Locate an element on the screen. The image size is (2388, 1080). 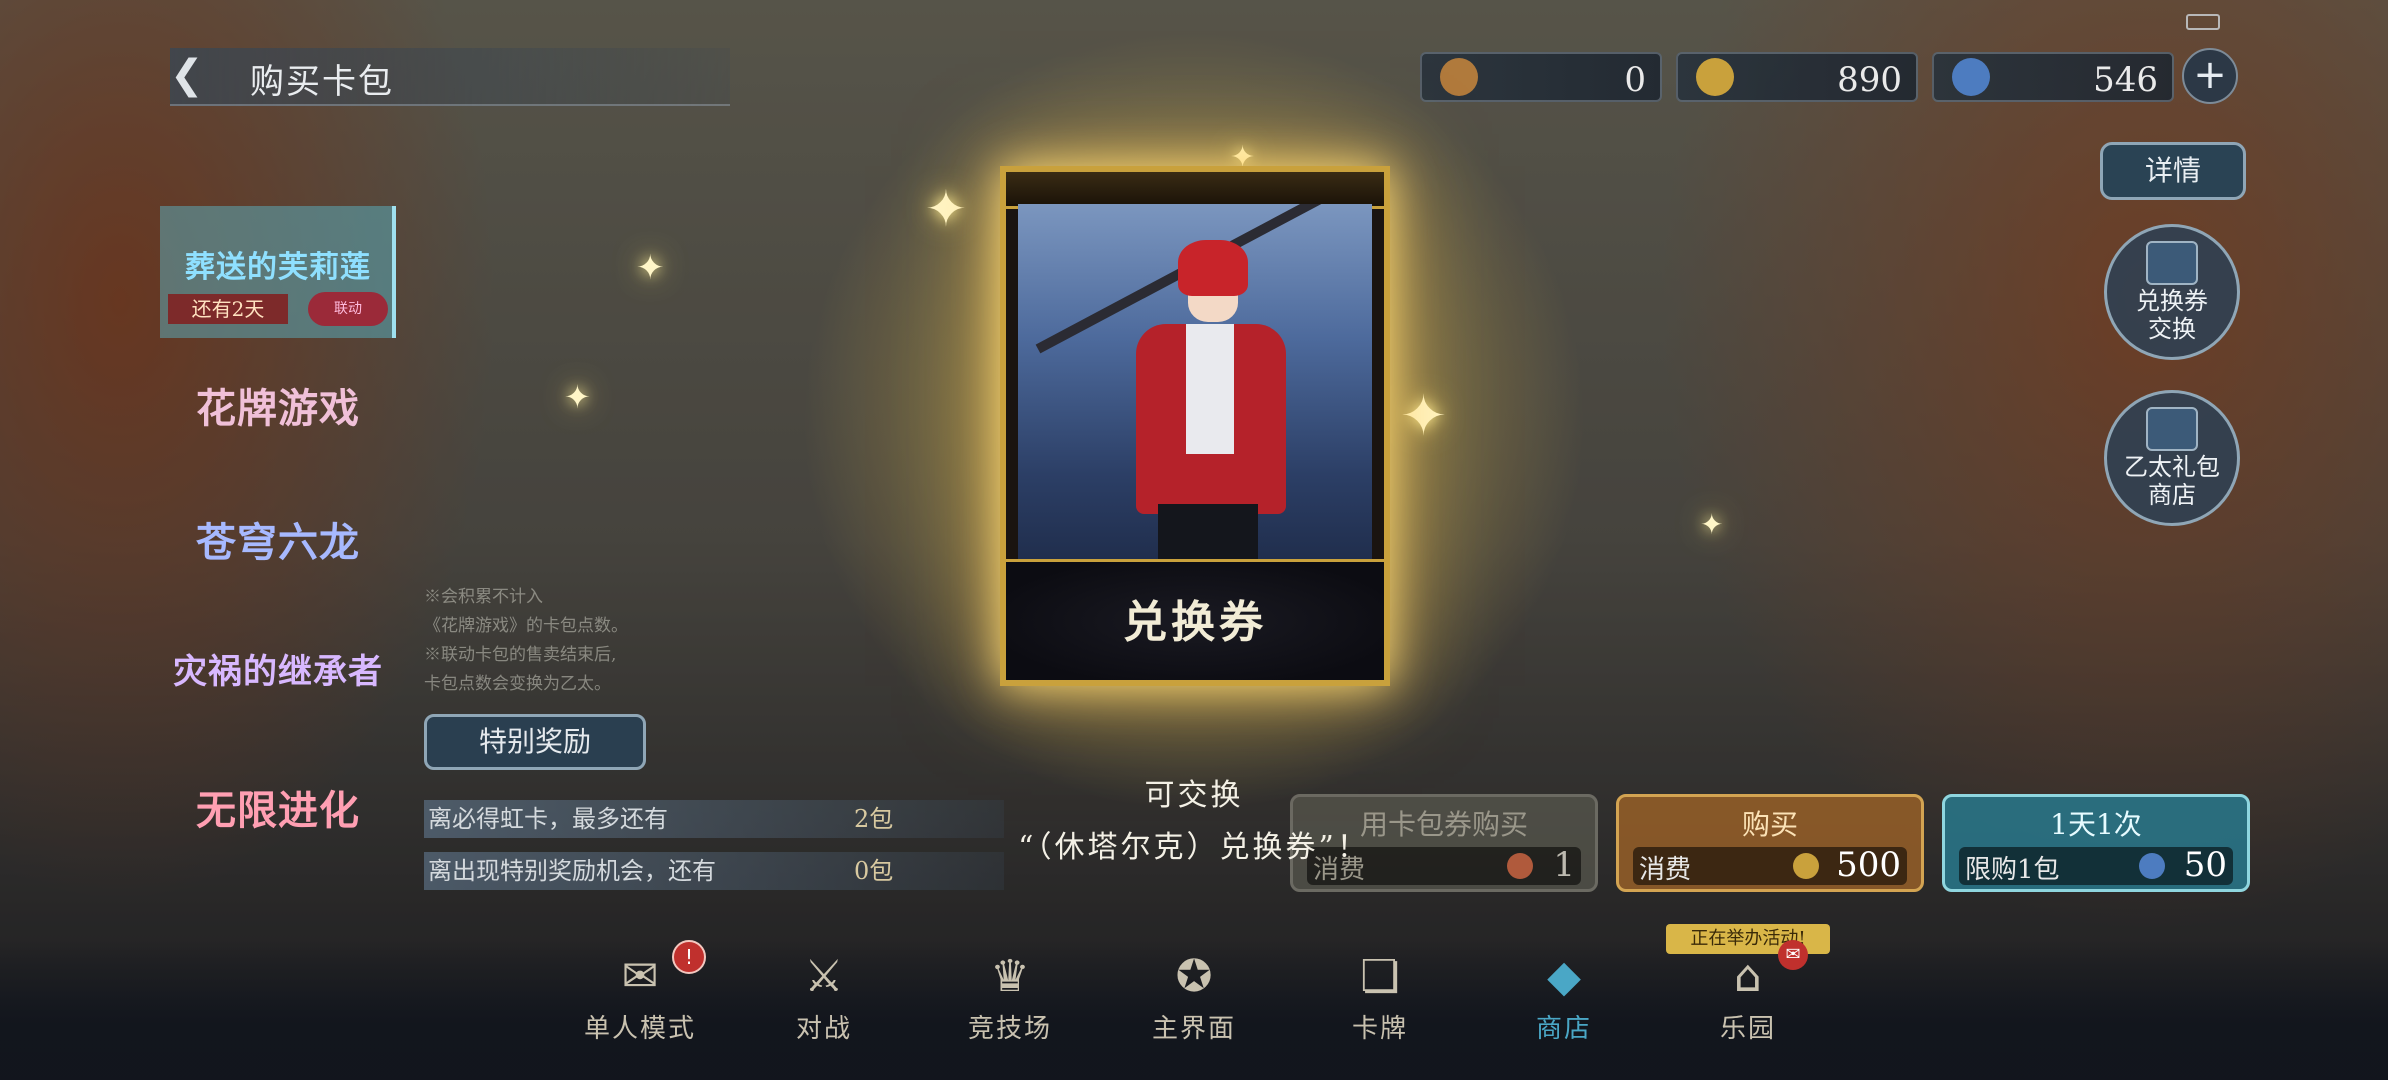
note-line: 卡包点数会变换为乙太。 is located at coordinates (517, 684).